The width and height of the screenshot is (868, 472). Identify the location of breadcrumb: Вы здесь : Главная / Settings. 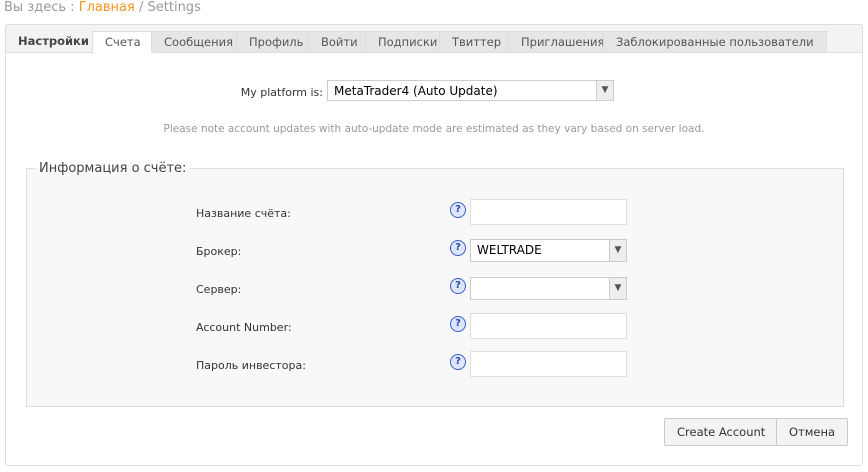
(102, 7).